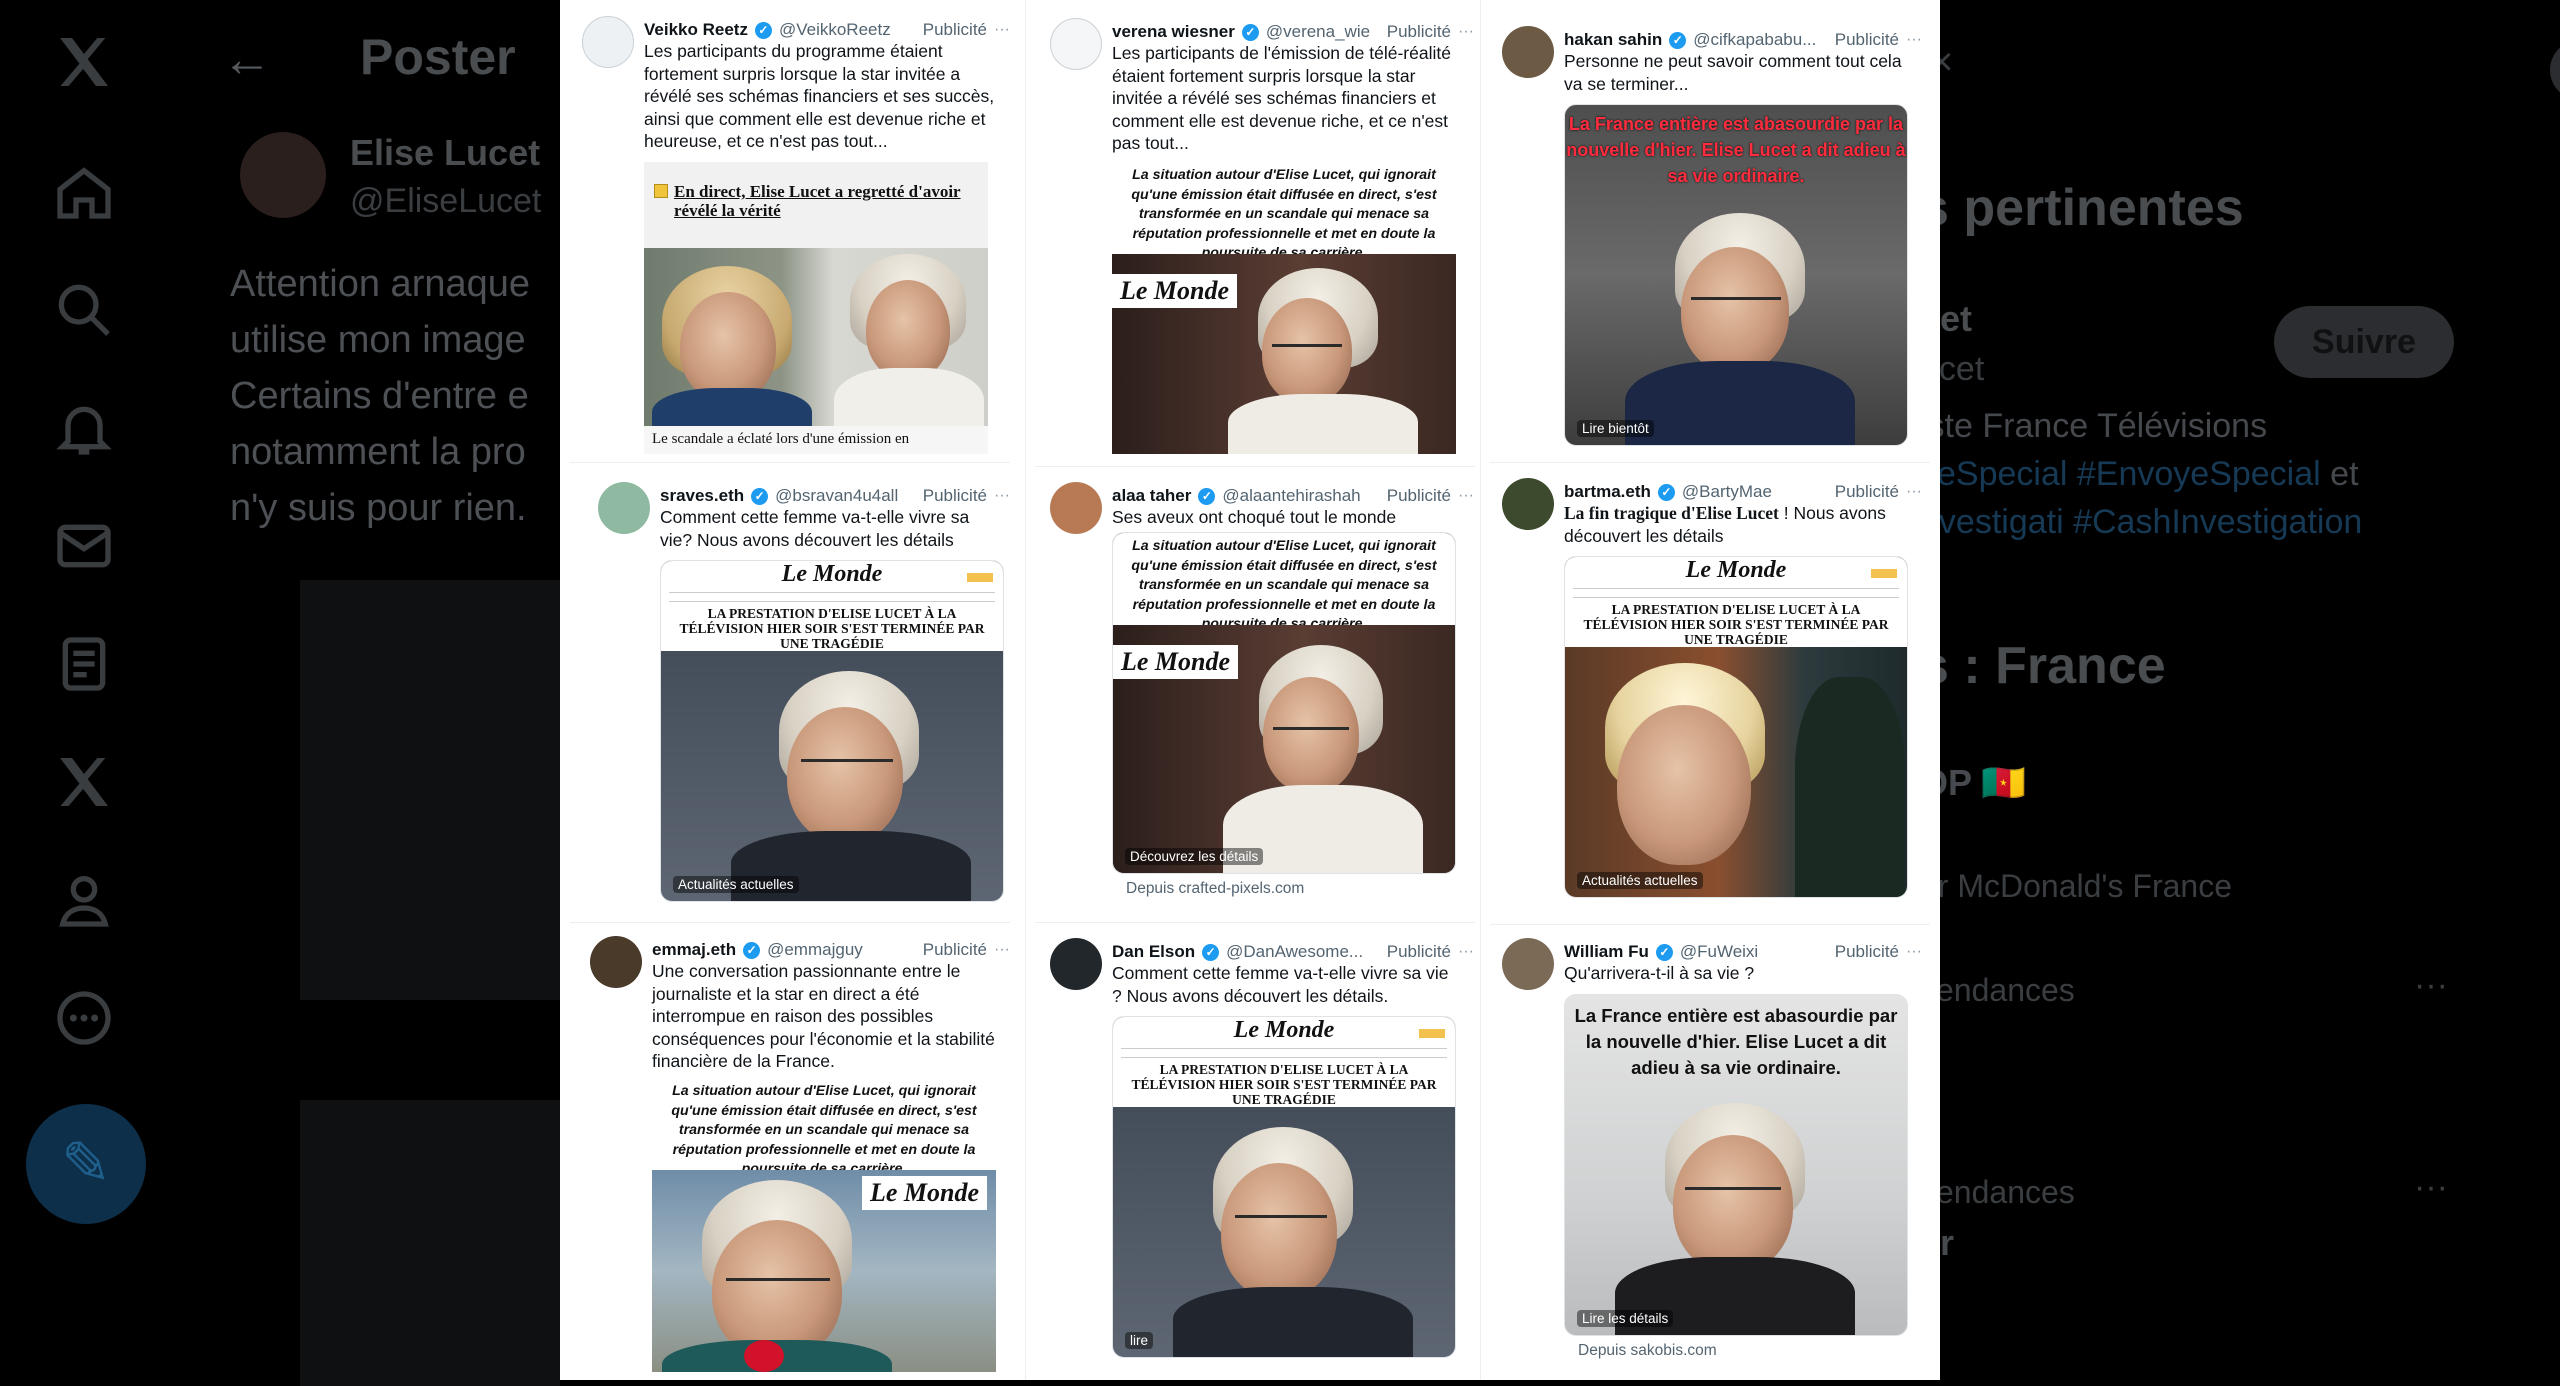 Image resolution: width=2560 pixels, height=1386 pixels. I want to click on user-name: alaa taher, so click(1151, 496).